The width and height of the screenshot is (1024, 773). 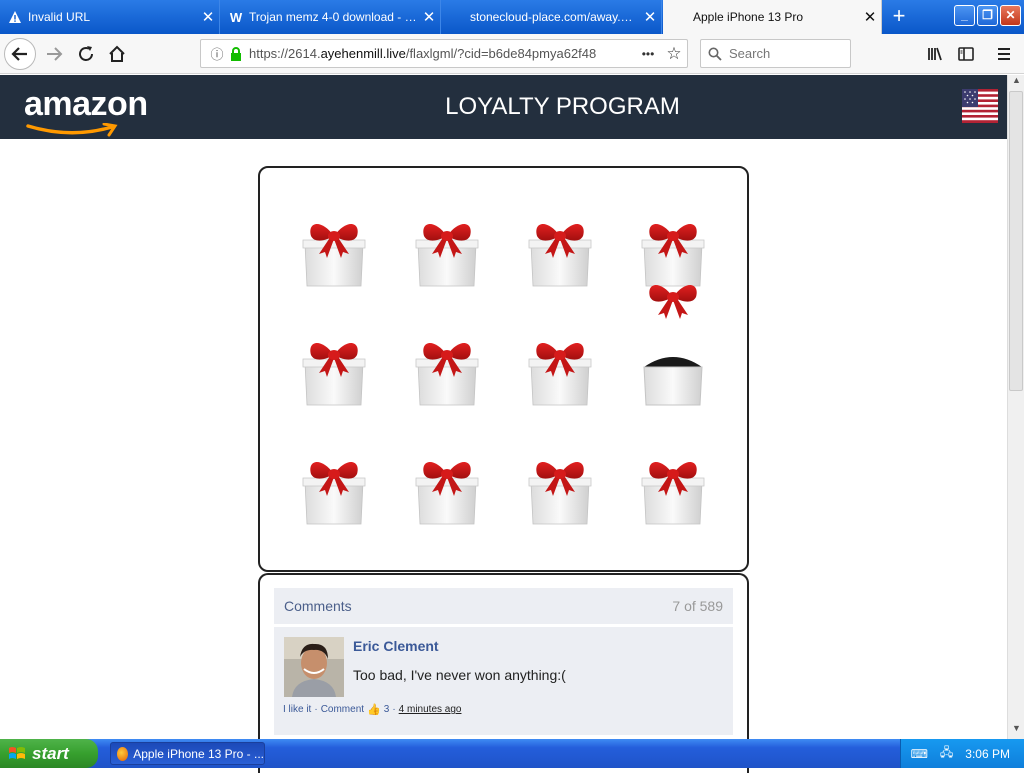 What do you see at coordinates (1016, 241) in the screenshot?
I see `scrollbar-thumb` at bounding box center [1016, 241].